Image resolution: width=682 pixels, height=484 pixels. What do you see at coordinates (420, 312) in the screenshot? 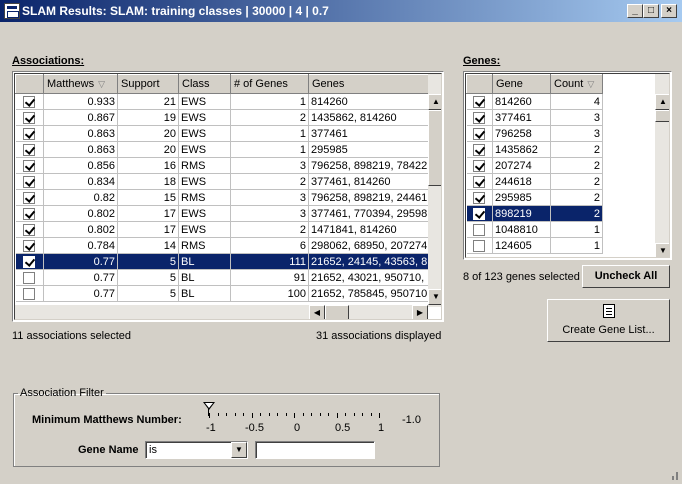
I see `scroll-right-icon: ▶` at bounding box center [420, 312].